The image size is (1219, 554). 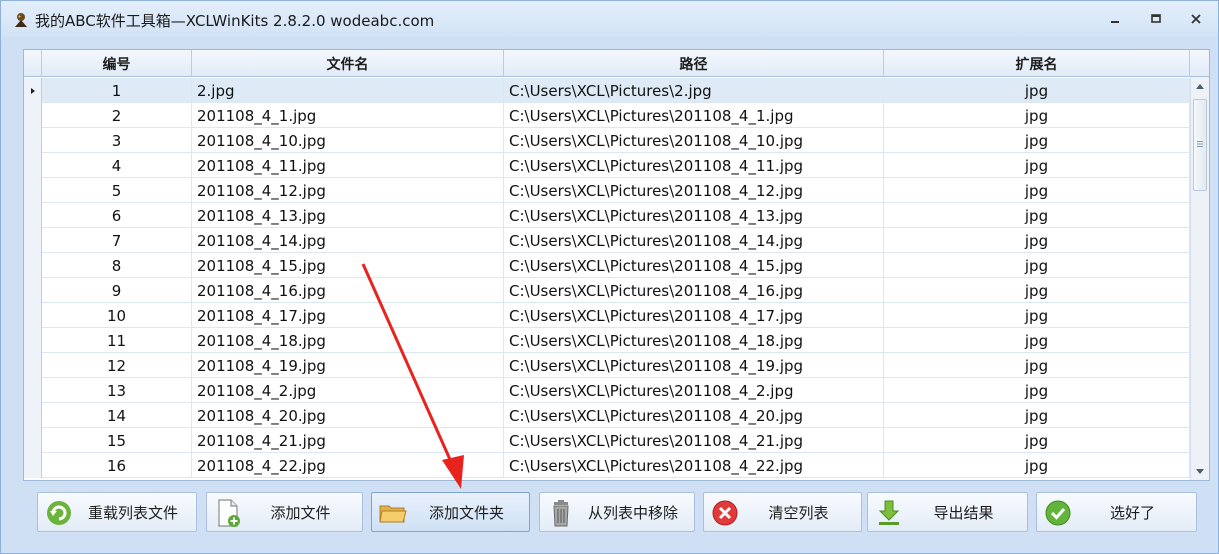 What do you see at coordinates (694, 90) in the screenshot?
I see `cell-path: C:\Users\XCL\Pictures\2.jpg` at bounding box center [694, 90].